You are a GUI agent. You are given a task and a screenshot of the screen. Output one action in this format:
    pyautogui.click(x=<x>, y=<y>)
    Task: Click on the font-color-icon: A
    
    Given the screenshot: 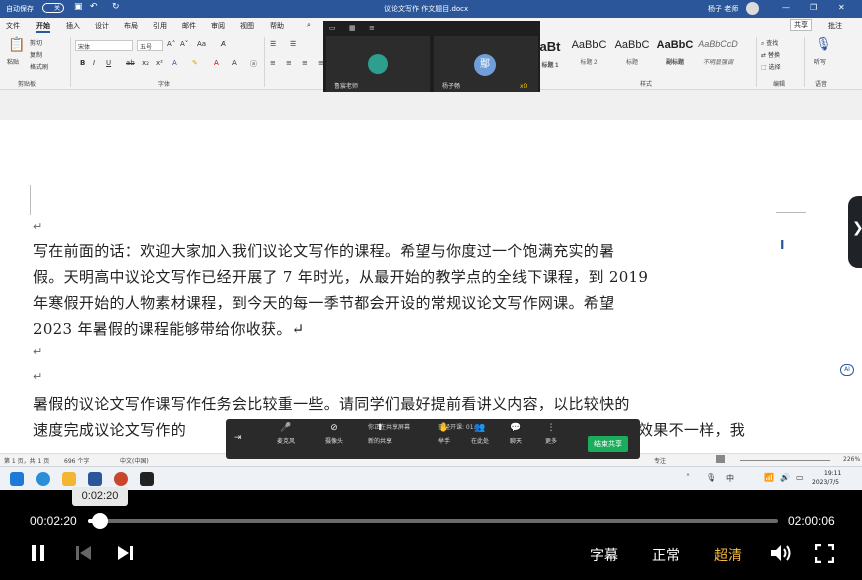 What is the action you would take?
    pyautogui.click(x=216, y=63)
    